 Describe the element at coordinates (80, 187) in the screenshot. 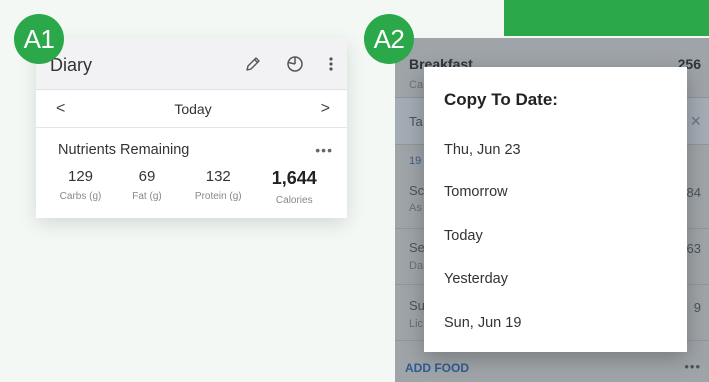

I see `nutrient-carbs: 129 Carbs (g)` at that location.